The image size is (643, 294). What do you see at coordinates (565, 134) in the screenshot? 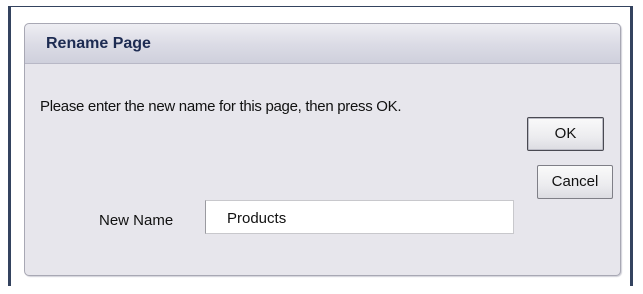
I see `ok-button: OK` at bounding box center [565, 134].